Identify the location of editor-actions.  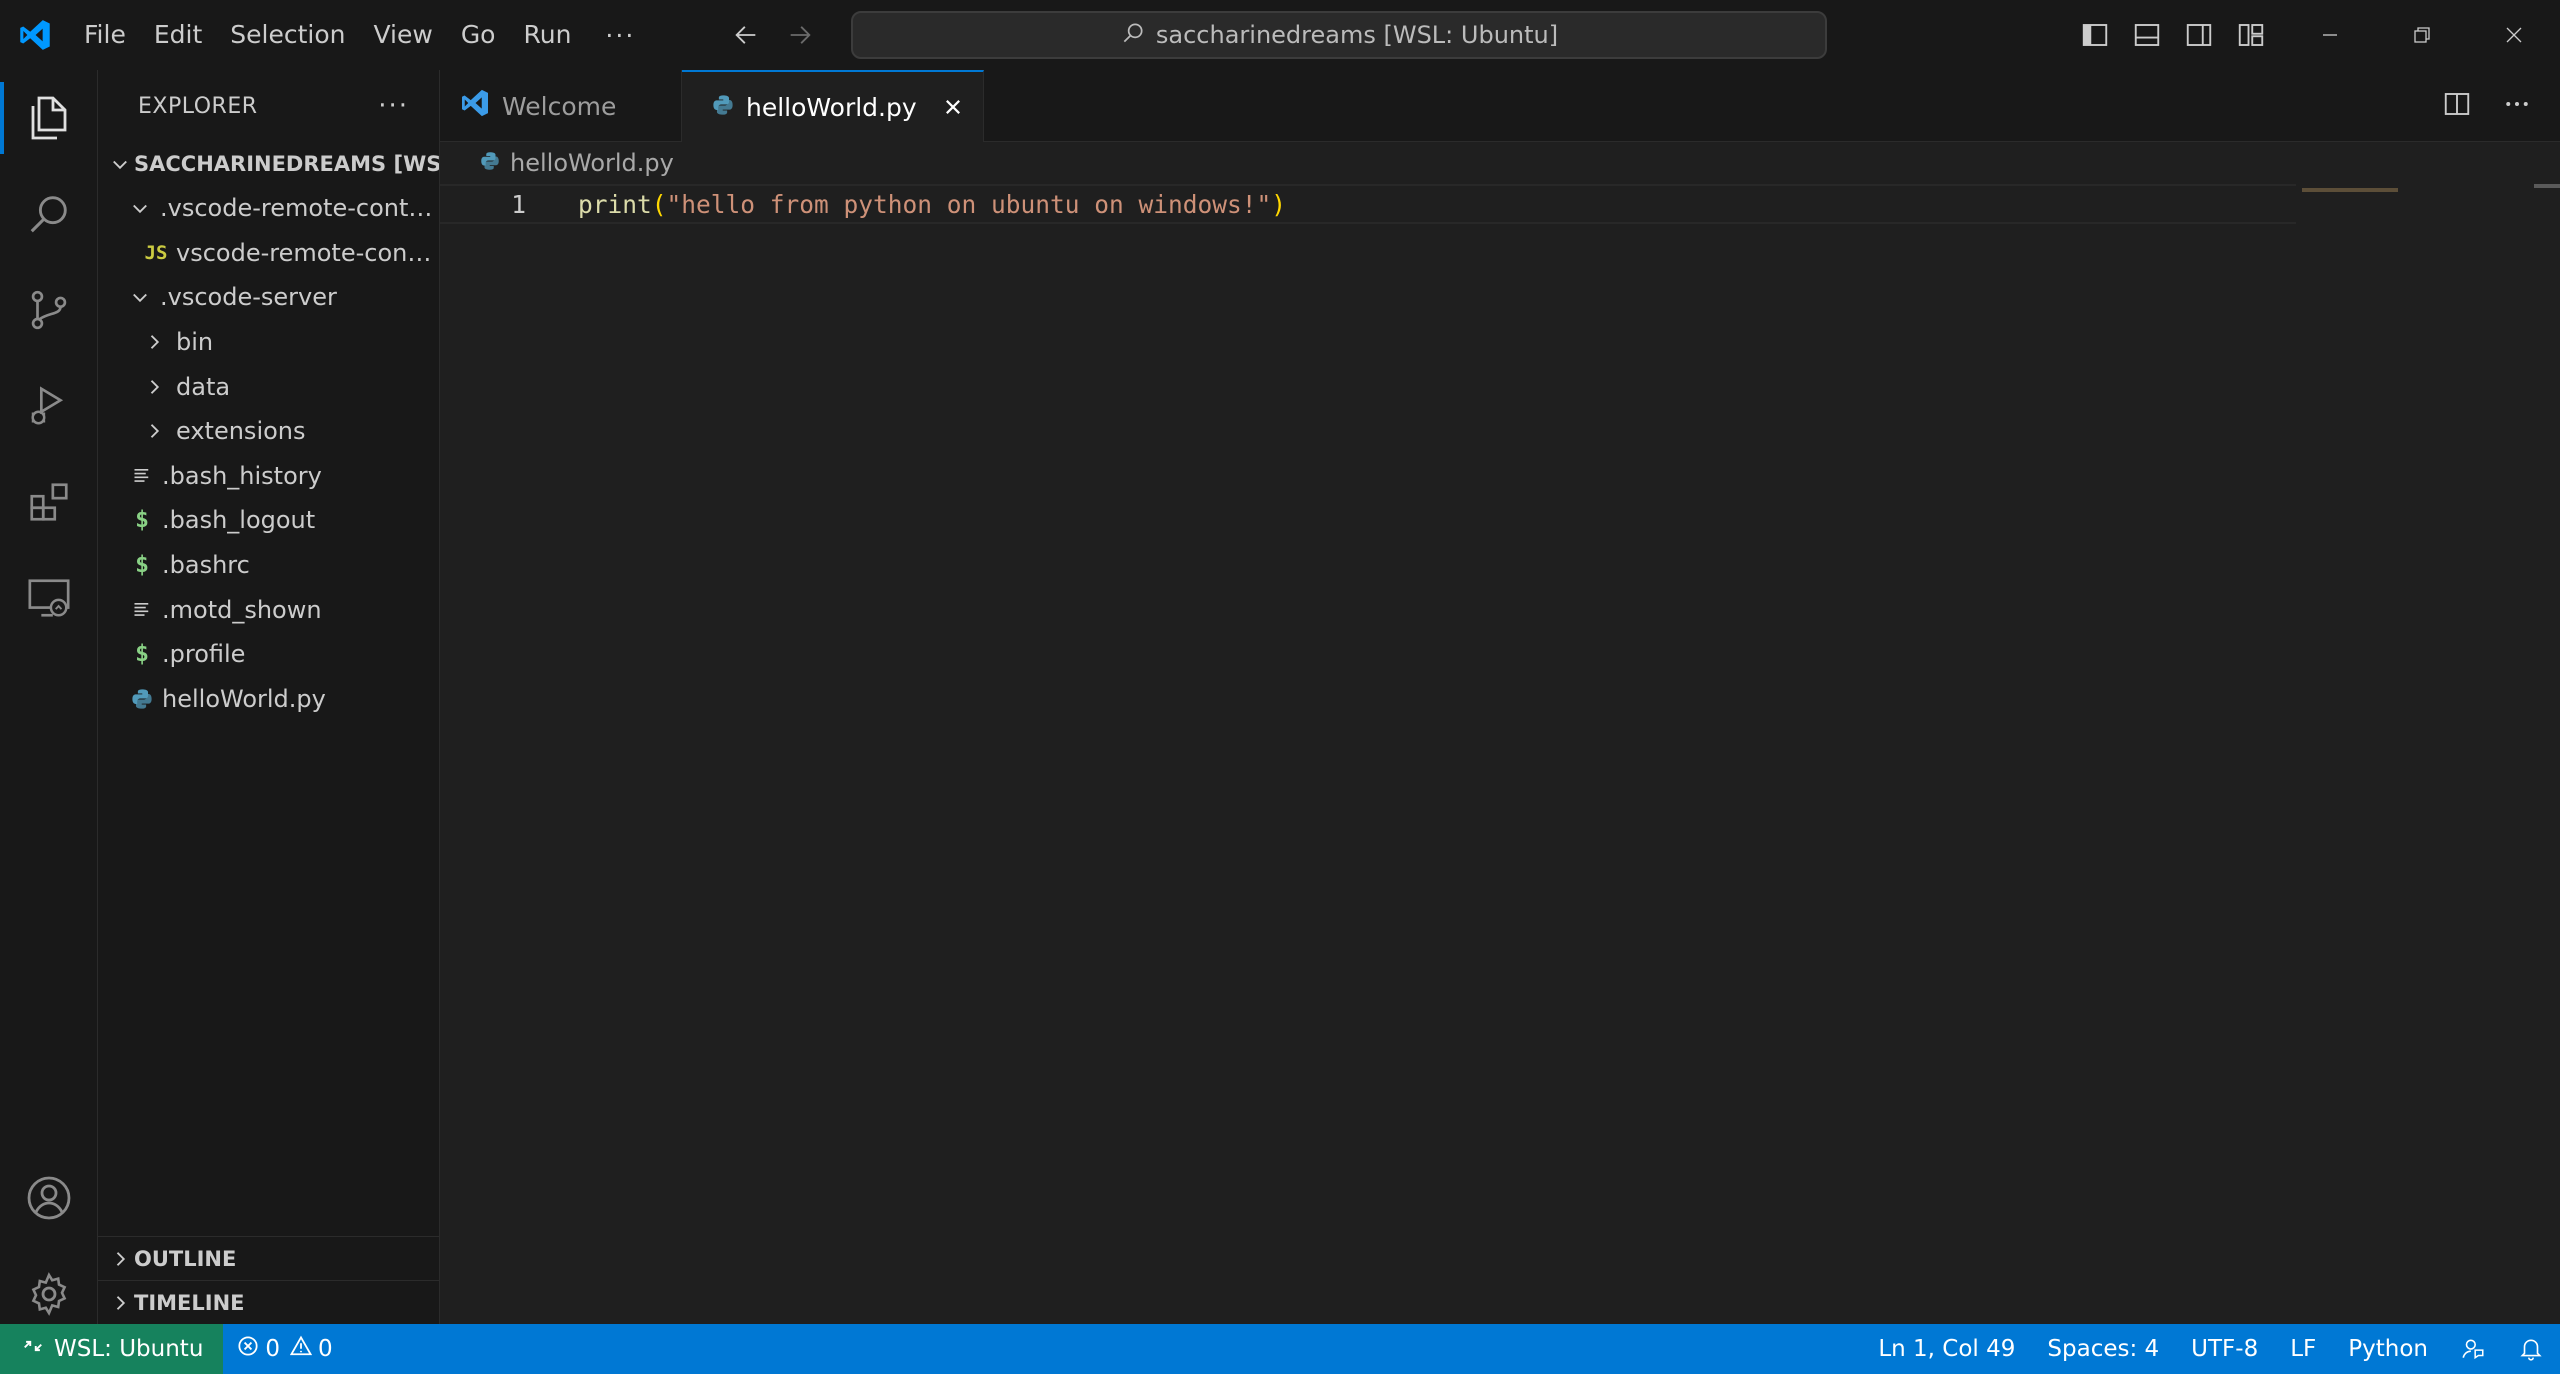
(2487, 106).